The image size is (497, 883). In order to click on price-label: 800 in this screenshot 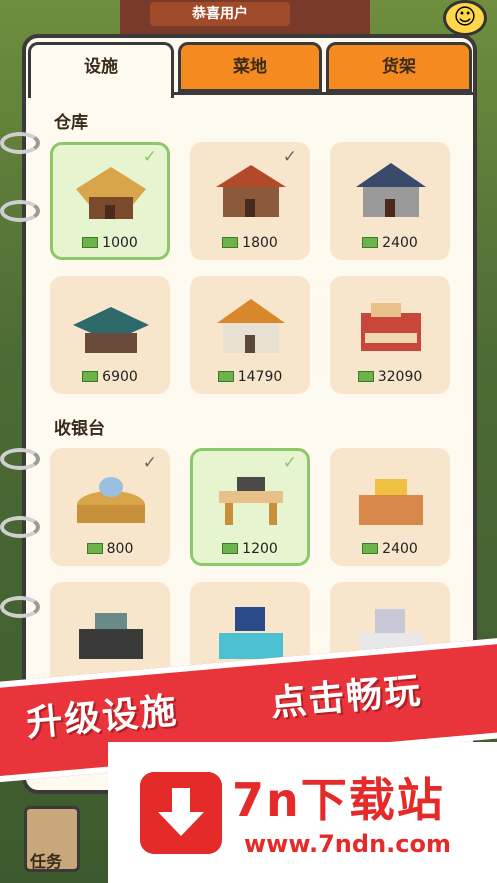, I will do `click(110, 549)`.